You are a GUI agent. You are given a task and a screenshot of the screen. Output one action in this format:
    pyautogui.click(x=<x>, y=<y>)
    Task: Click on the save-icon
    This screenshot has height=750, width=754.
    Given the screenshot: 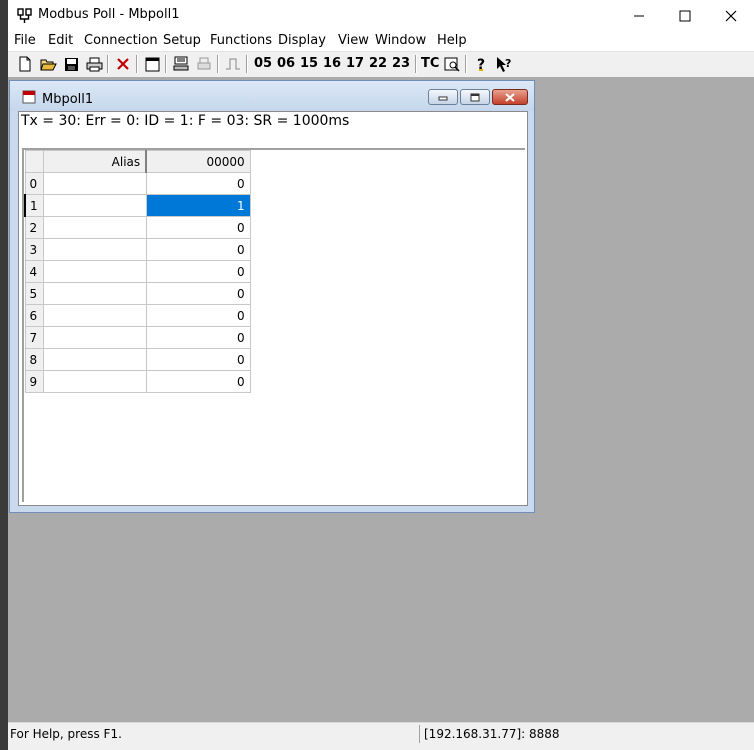 What is the action you would take?
    pyautogui.click(x=71, y=64)
    